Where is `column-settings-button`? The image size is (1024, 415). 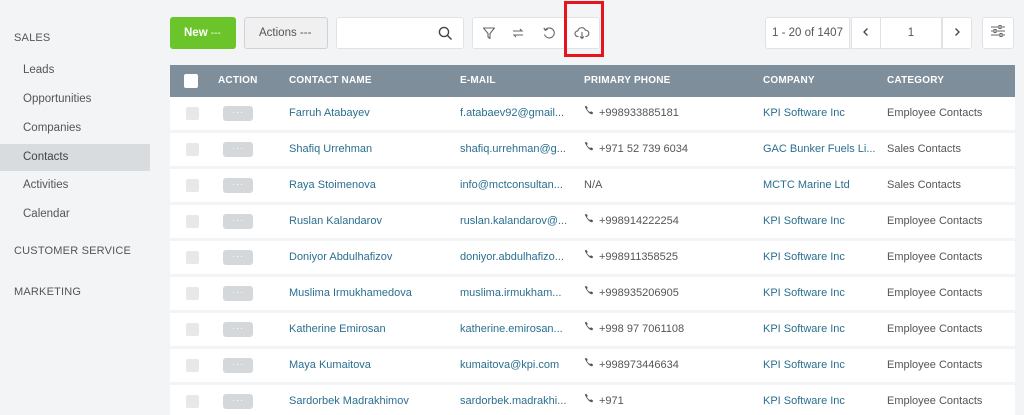
column-settings-button is located at coordinates (998, 33).